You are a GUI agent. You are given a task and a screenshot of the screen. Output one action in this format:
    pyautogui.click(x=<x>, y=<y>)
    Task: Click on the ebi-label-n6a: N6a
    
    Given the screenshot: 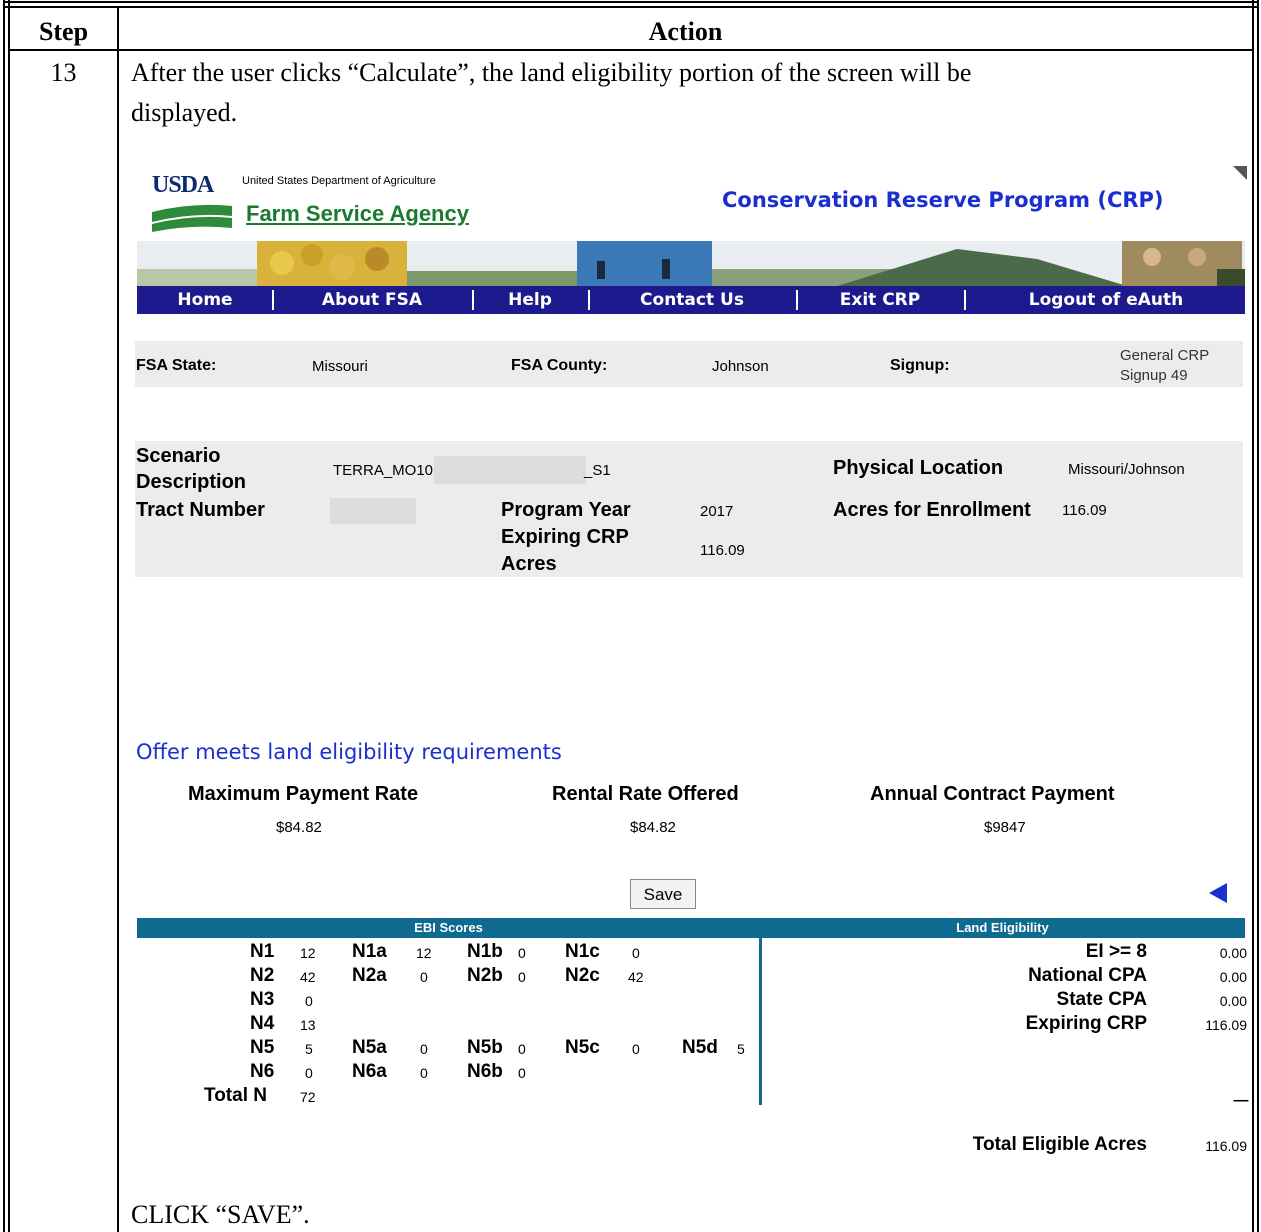 What is the action you would take?
    pyautogui.click(x=369, y=1071)
    